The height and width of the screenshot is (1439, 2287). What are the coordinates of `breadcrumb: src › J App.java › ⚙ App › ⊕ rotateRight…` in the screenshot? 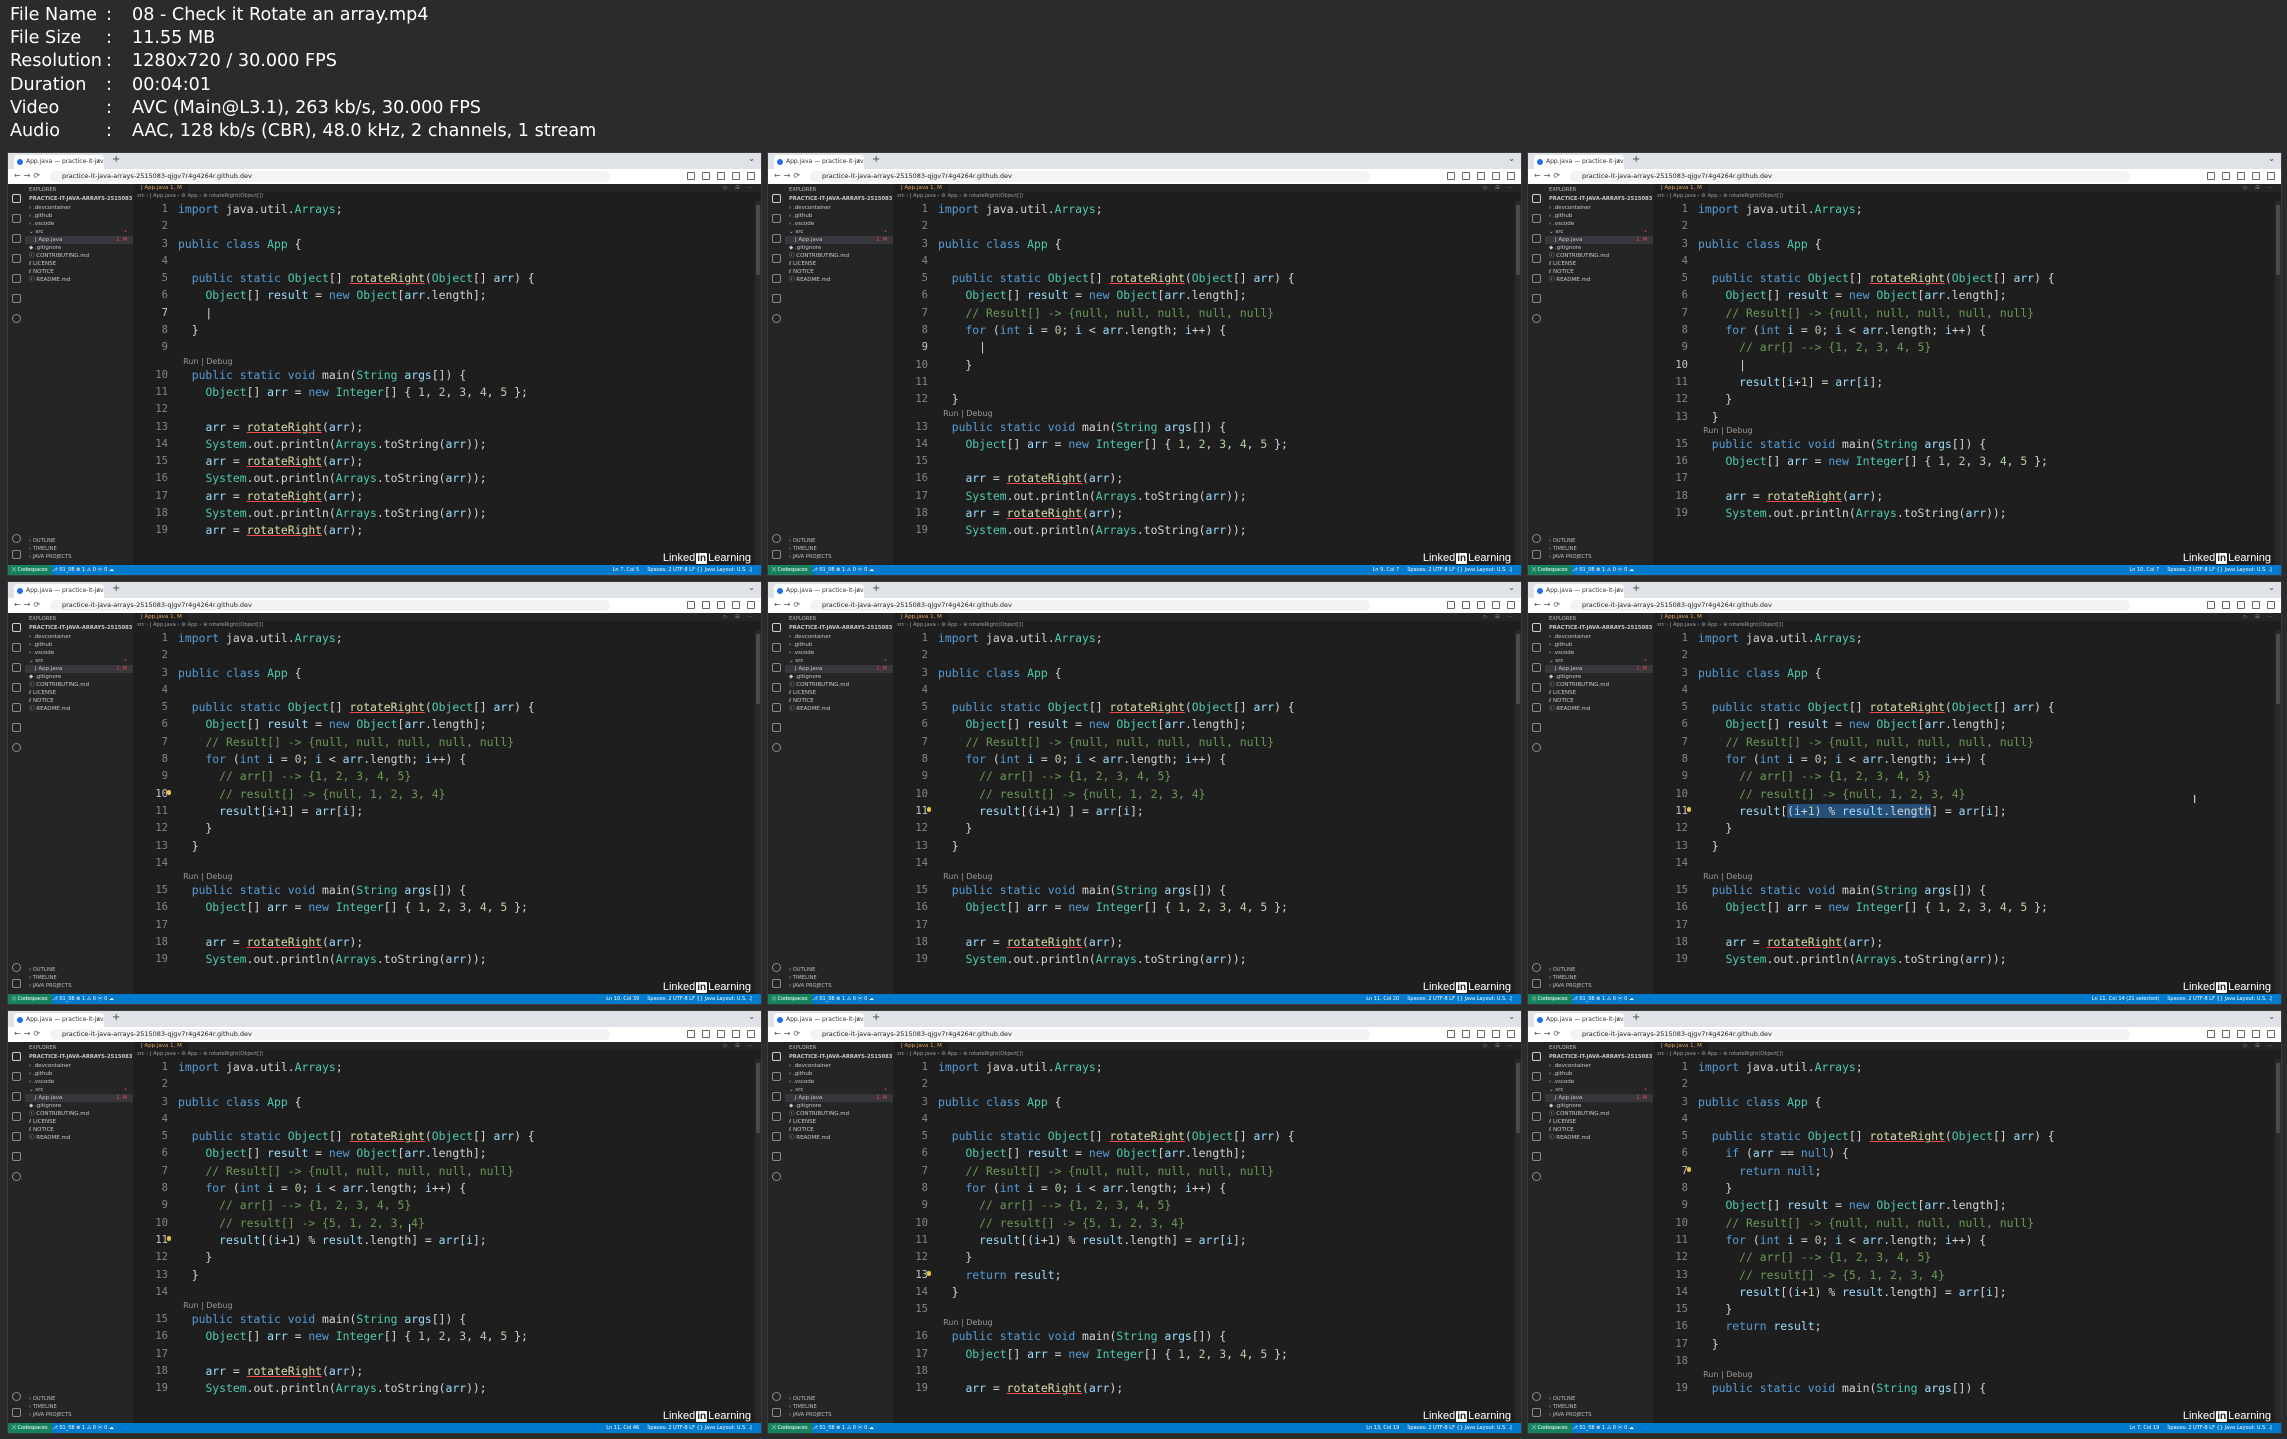 It's located at (1720, 625).